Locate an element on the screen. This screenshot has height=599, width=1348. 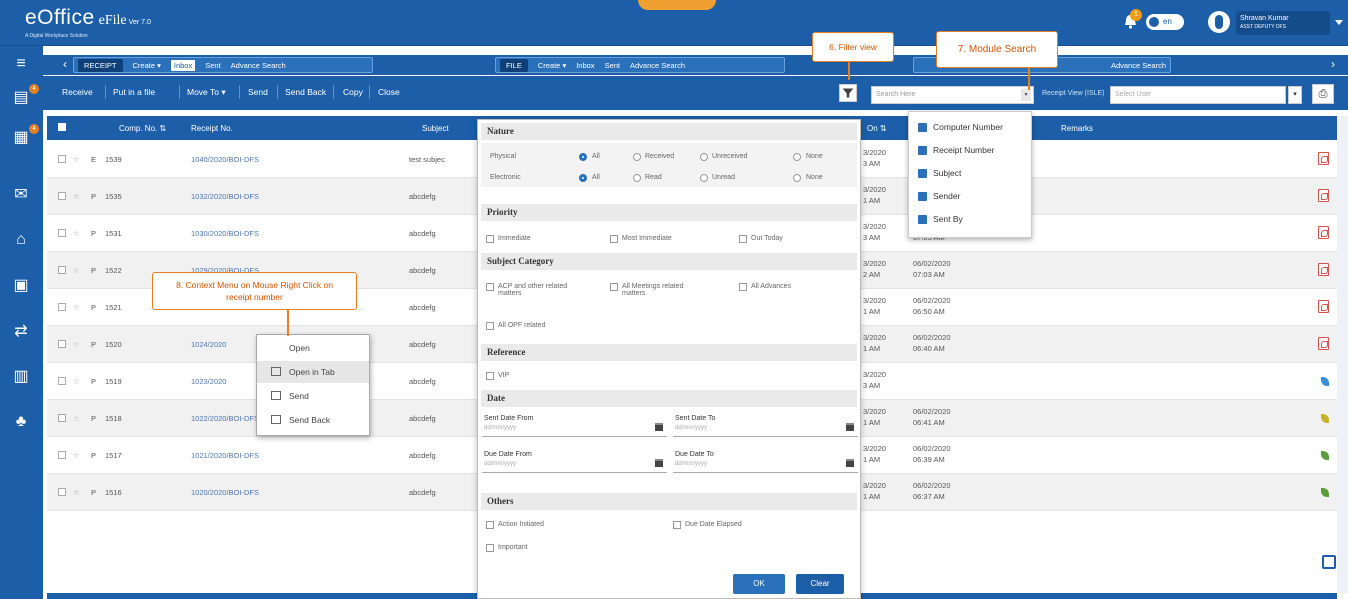
user-admin-icon: ♣ is located at coordinates (21, 422).